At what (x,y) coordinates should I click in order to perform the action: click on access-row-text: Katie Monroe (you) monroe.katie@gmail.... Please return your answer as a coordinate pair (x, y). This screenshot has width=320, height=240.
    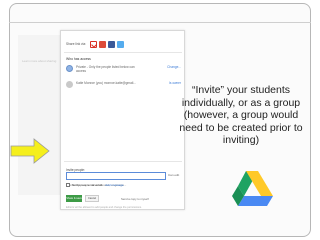
    Looking at the image, I should click on (106, 83).